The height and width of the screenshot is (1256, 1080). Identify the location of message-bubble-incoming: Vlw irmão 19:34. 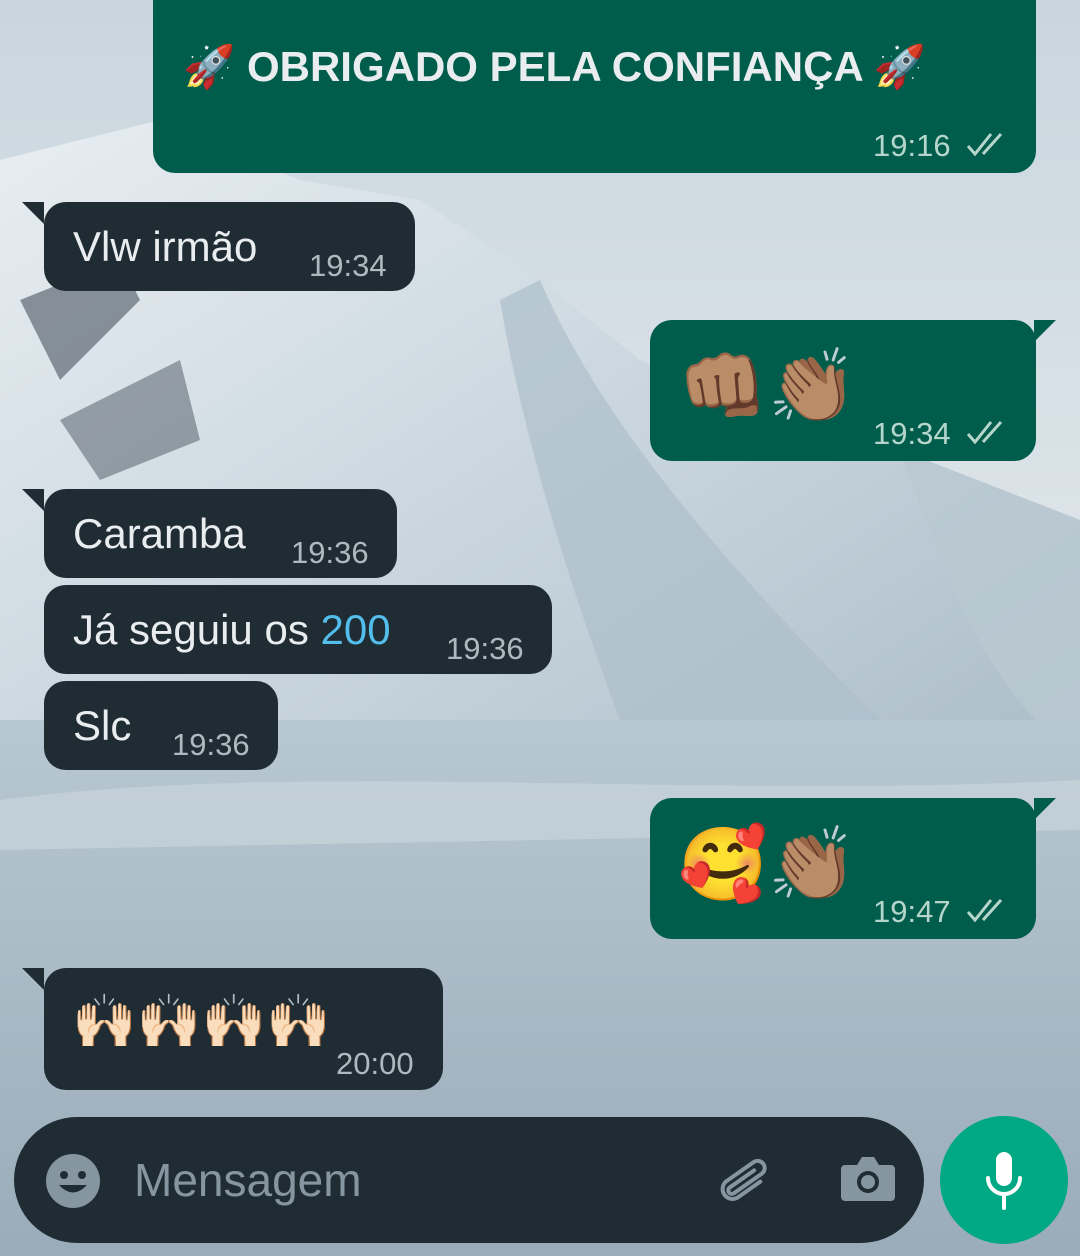
(229, 246).